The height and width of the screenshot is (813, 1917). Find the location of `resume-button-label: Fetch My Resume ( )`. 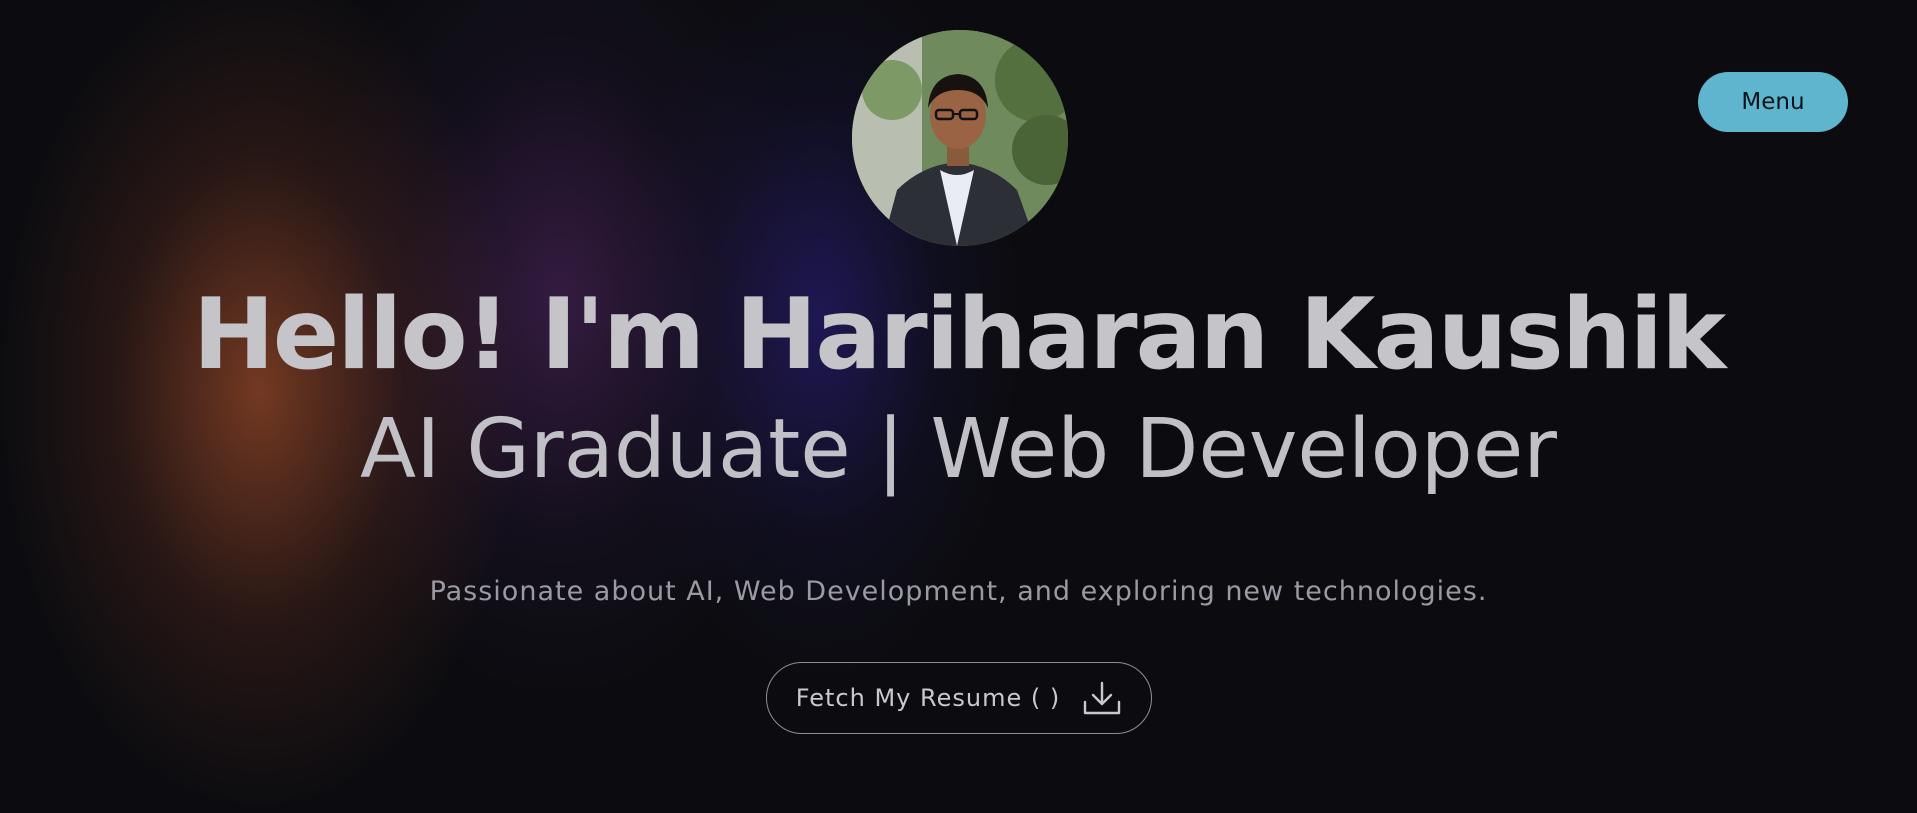

resume-button-label: Fetch My Resume ( ) is located at coordinates (928, 698).